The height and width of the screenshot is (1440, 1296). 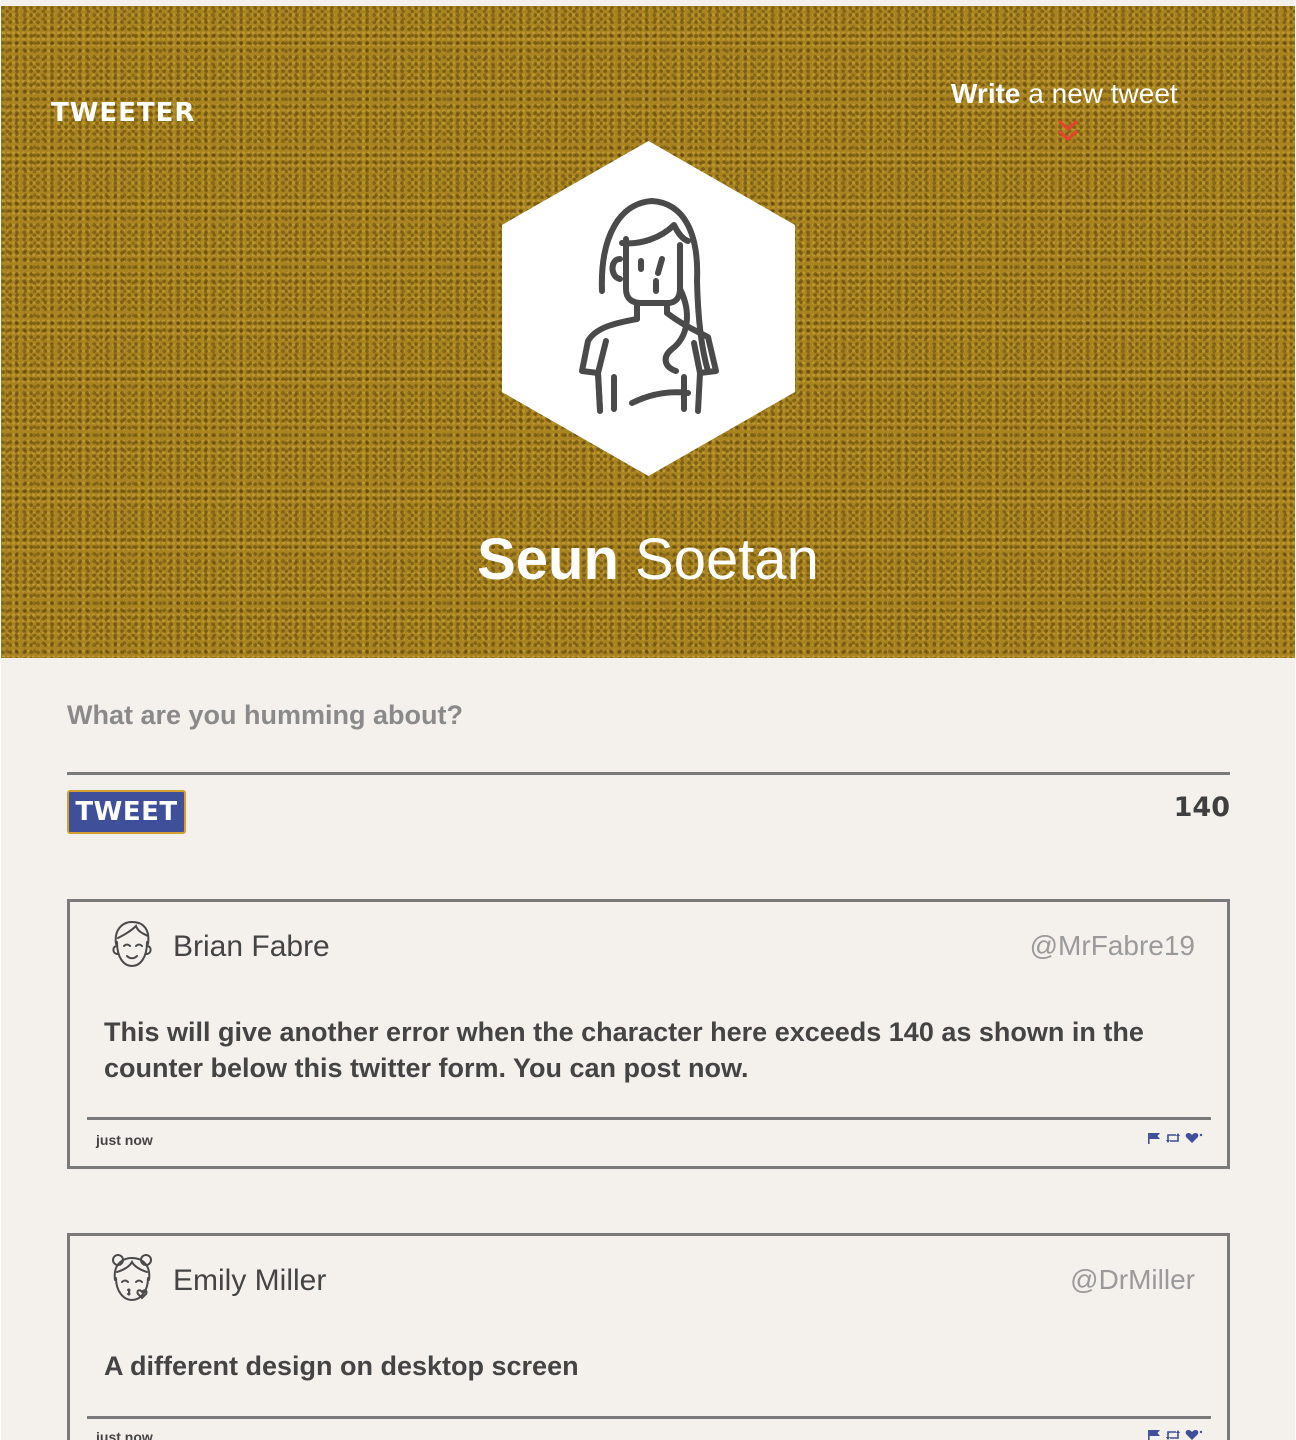 I want to click on write-new-tweet-link: Write a new tweet, so click(x=1064, y=94).